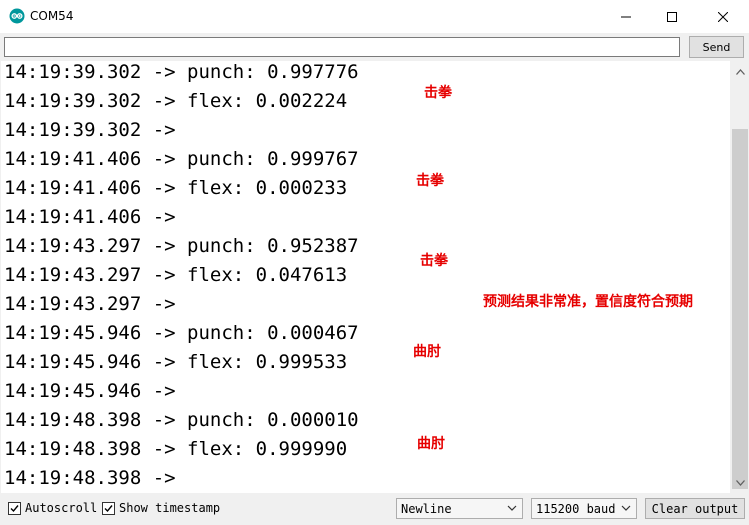  What do you see at coordinates (695, 508) in the screenshot?
I see `clear-output-button: Clear output` at bounding box center [695, 508].